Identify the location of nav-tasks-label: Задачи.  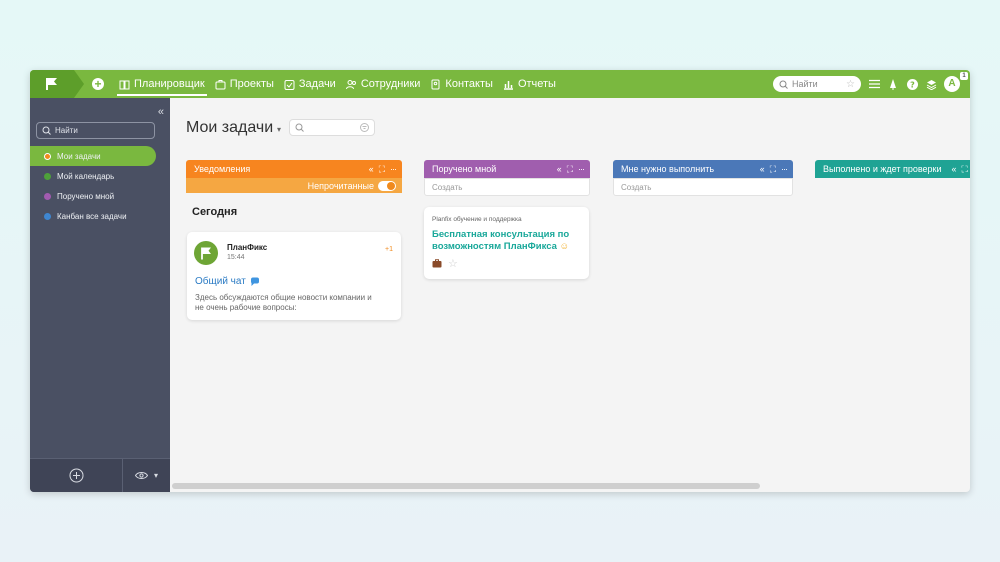
(317, 84).